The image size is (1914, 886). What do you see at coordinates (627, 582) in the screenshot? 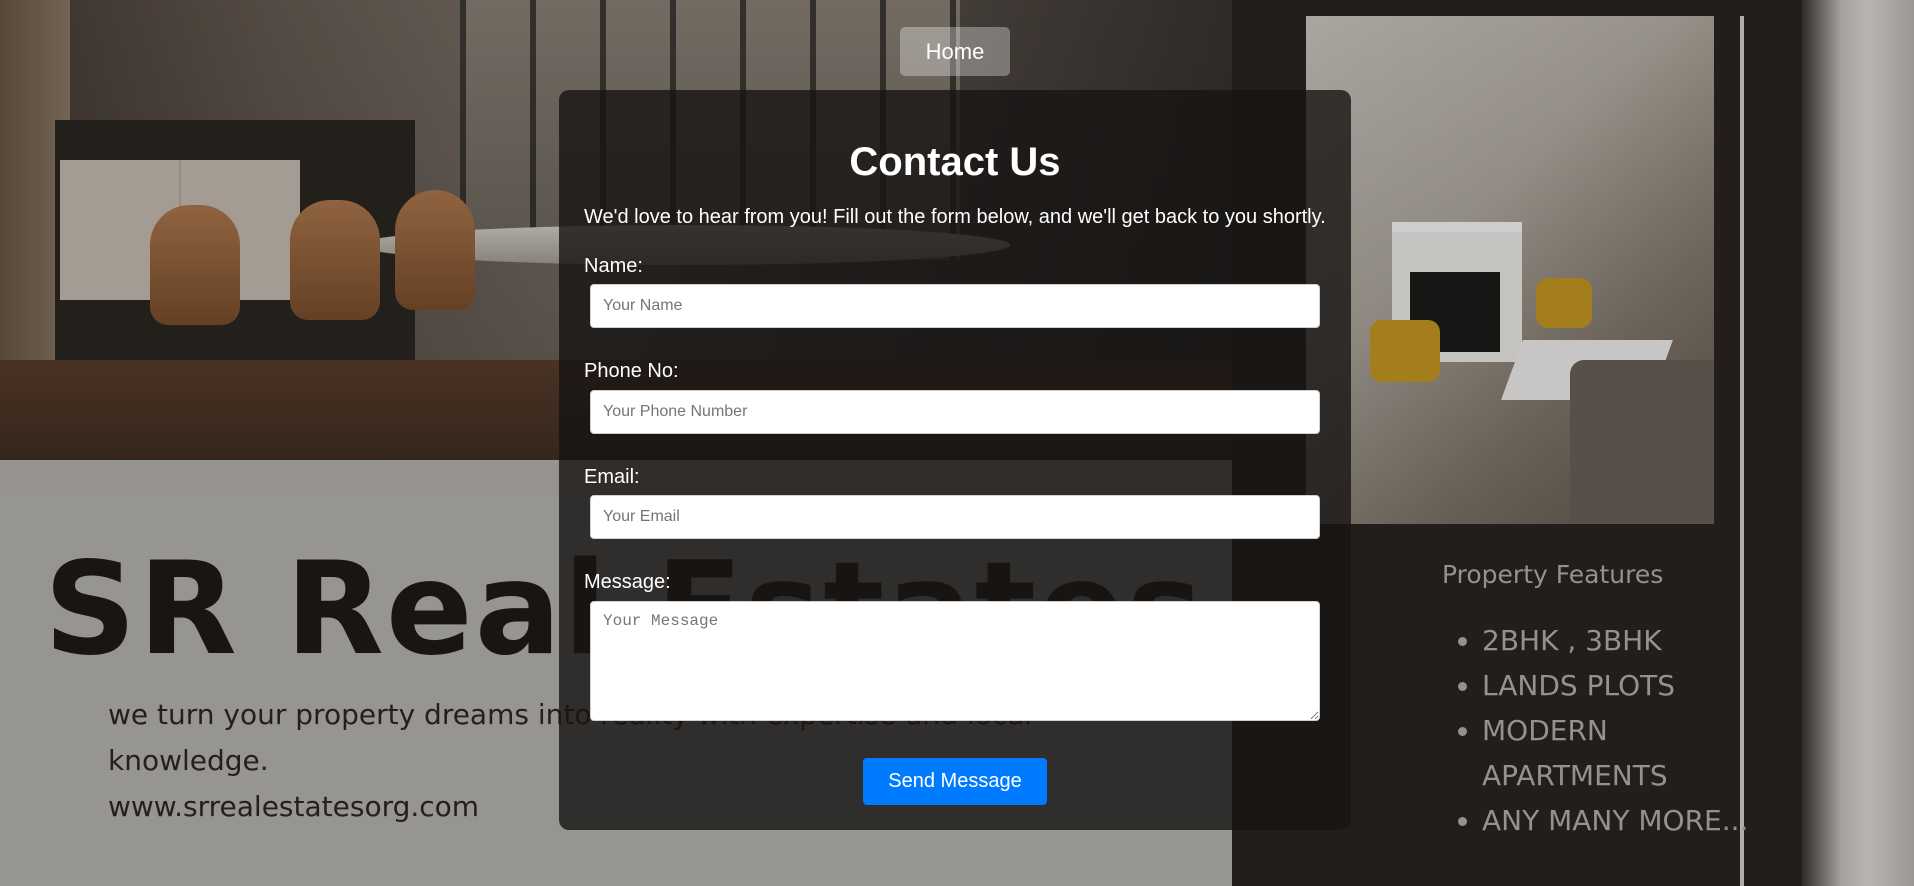
I see `message-label: Message:` at bounding box center [627, 582].